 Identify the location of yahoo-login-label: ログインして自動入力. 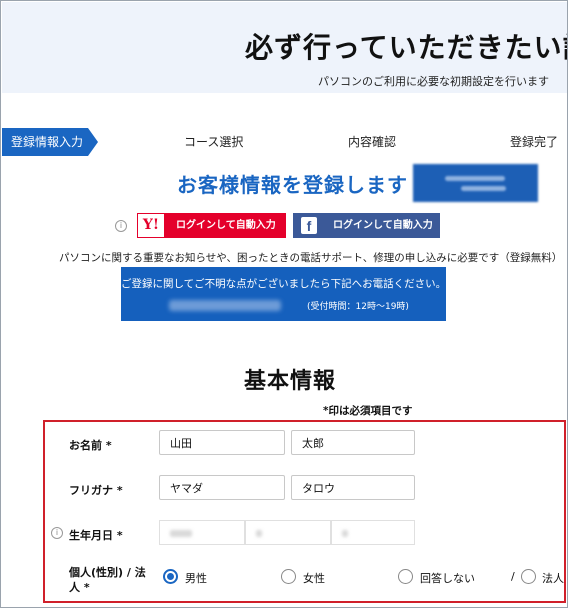
(226, 225).